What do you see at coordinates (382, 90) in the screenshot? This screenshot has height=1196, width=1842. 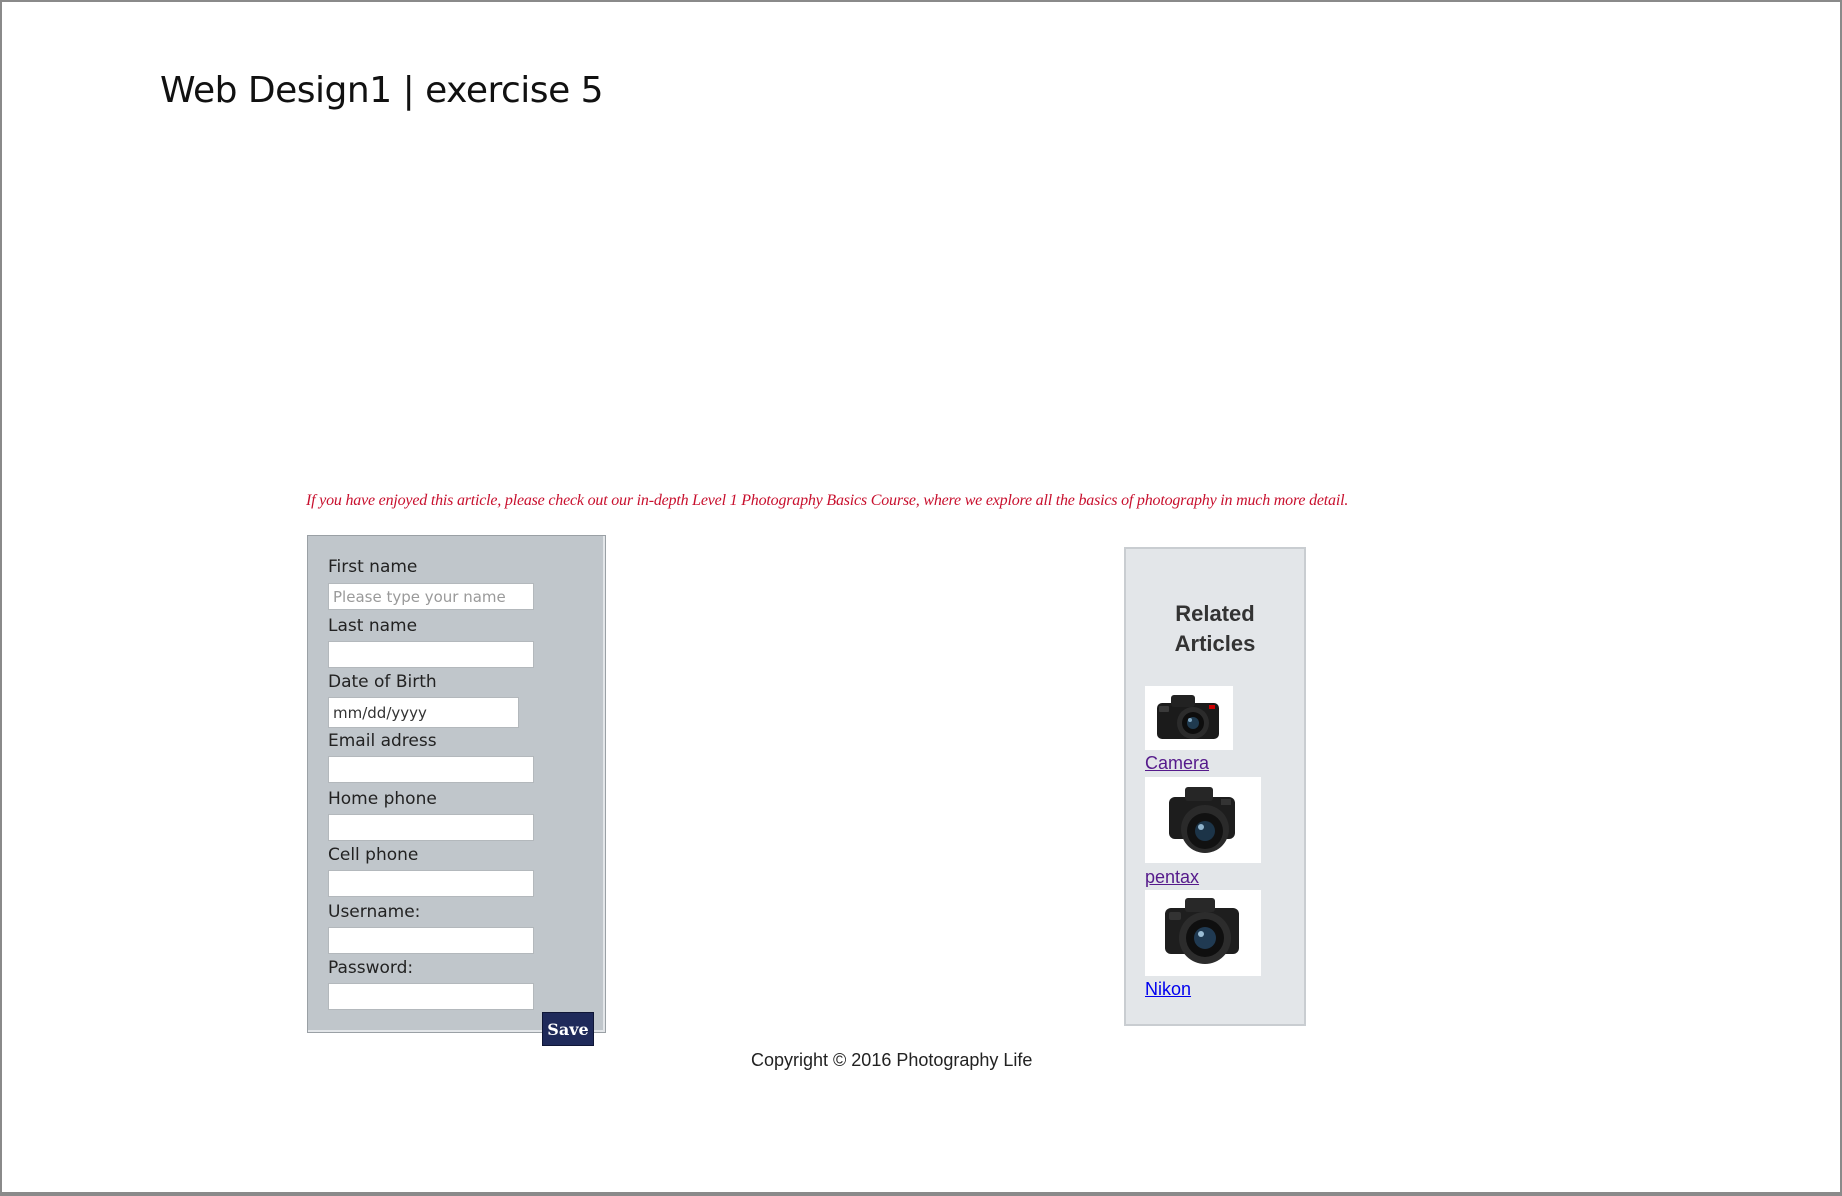 I see `document-title: Web Design1 | exercise 5` at bounding box center [382, 90].